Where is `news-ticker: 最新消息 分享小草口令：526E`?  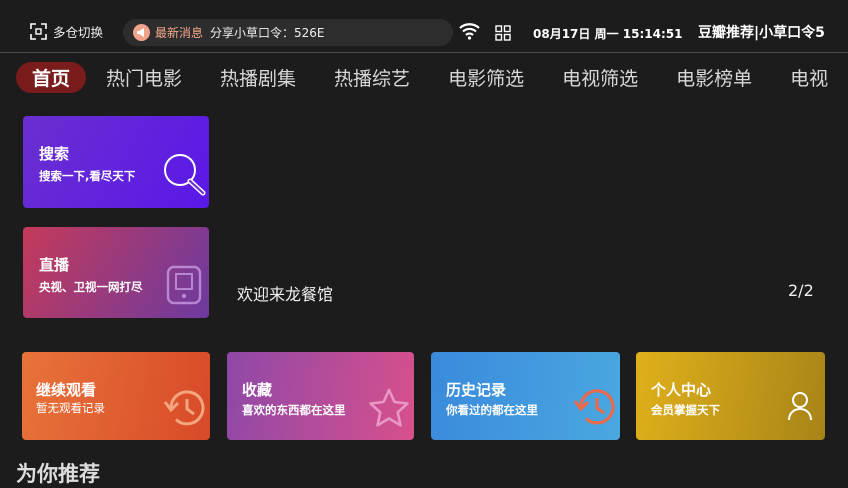
news-ticker: 最新消息 分享小草口令：526E is located at coordinates (288, 32).